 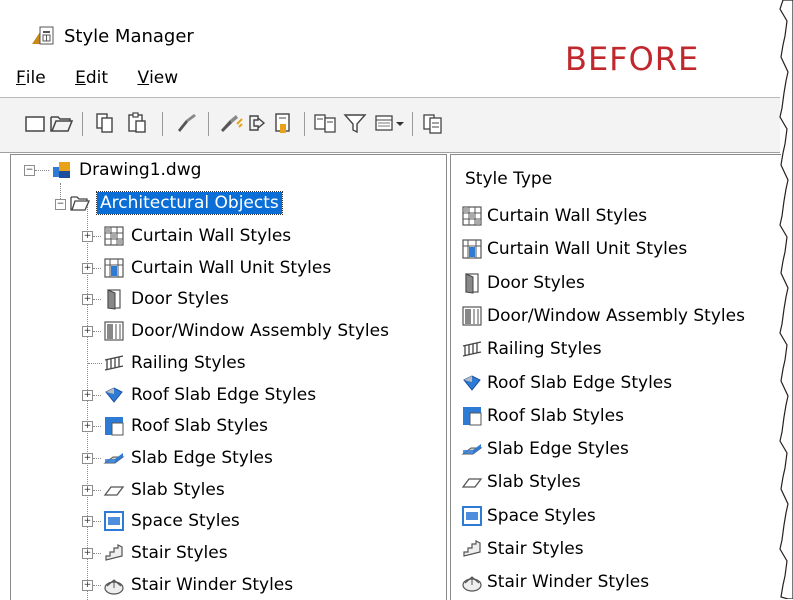 What do you see at coordinates (433, 123) in the screenshot?
I see `style-manager-icon` at bounding box center [433, 123].